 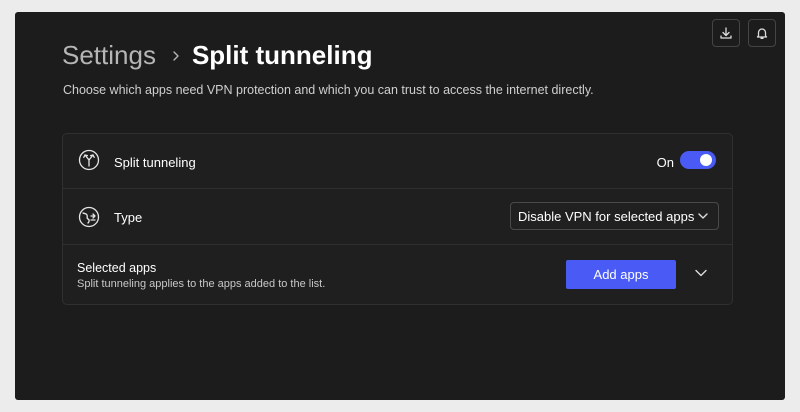 I want to click on split-icon, so click(x=89, y=160).